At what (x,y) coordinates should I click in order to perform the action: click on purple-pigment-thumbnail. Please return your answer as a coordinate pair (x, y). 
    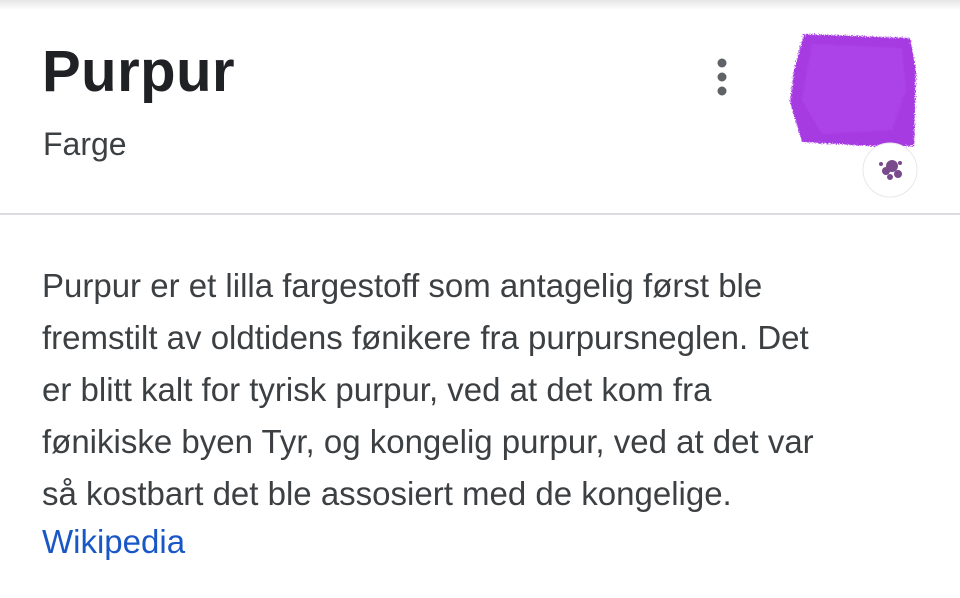
    Looking at the image, I should click on (854, 116).